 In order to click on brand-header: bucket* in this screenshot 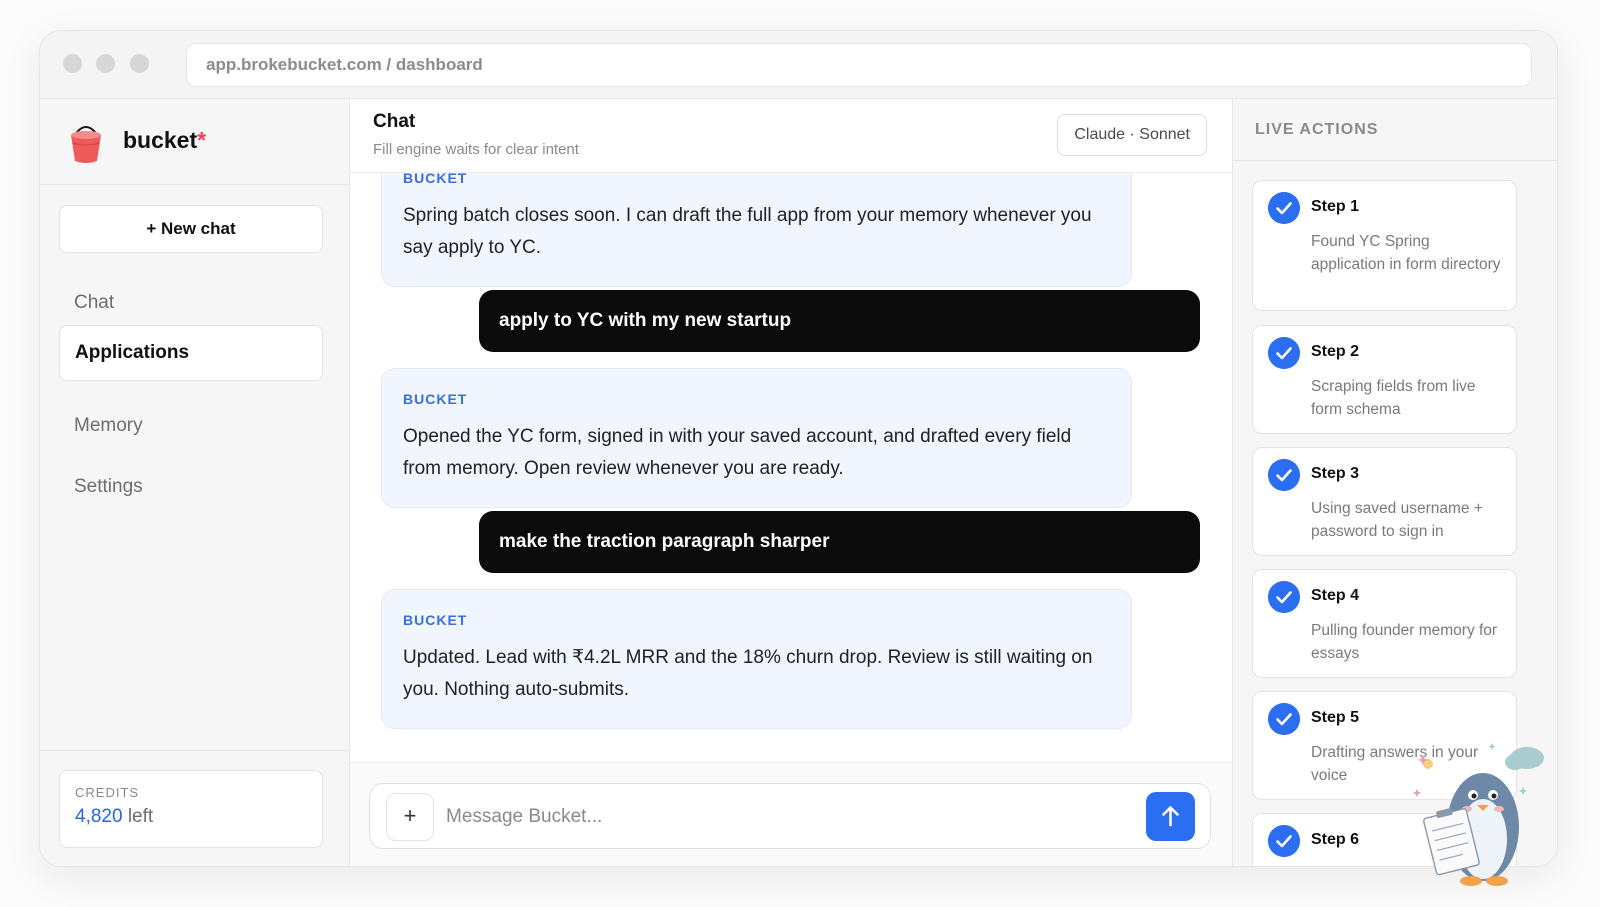, I will do `click(194, 142)`.